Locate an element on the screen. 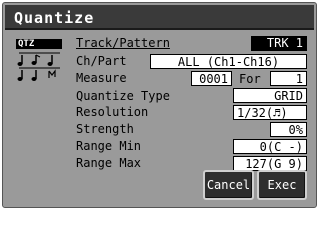 This screenshot has height=240, width=321. title-bar: Quantize is located at coordinates (159, 17).